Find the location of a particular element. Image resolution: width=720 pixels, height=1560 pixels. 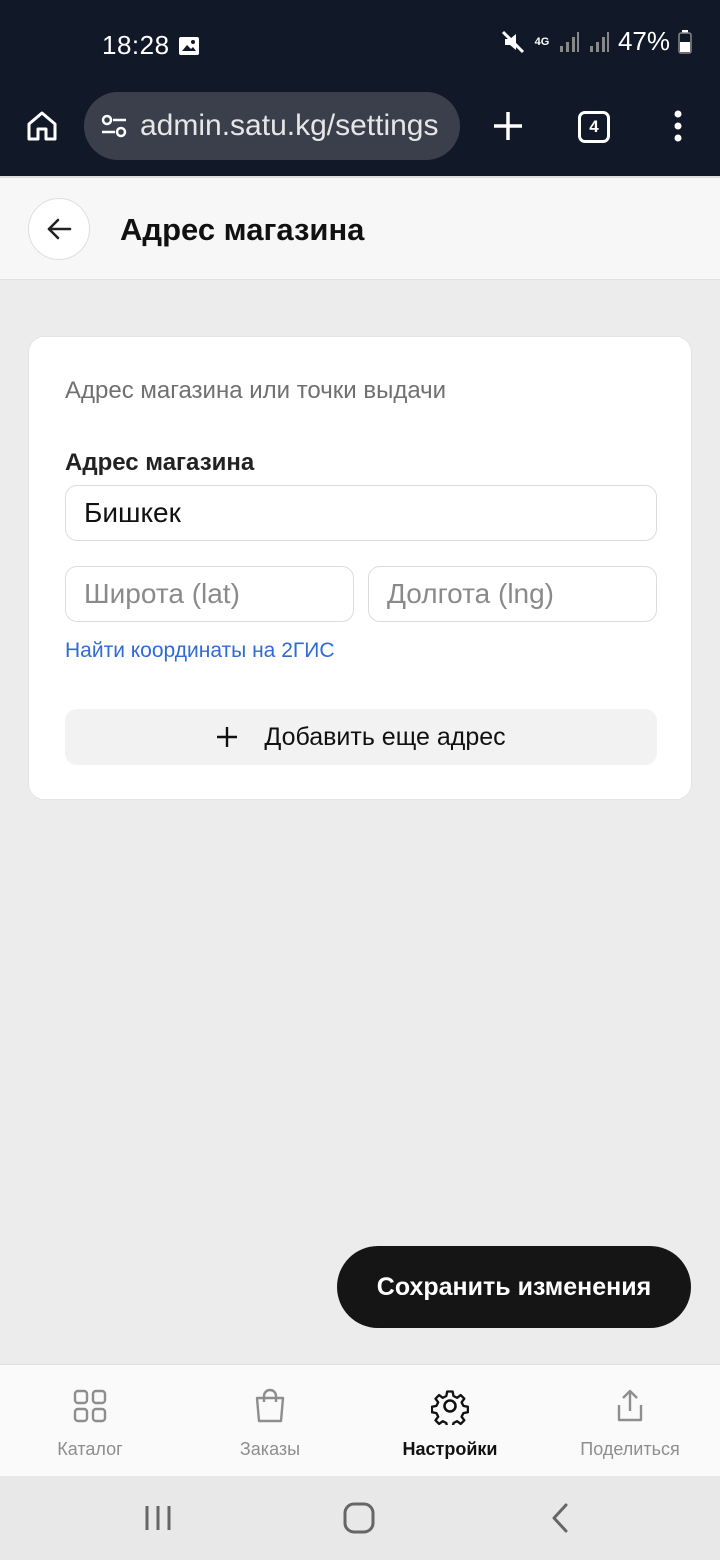

add-address-label: Добавить еще адрес is located at coordinates (385, 736).